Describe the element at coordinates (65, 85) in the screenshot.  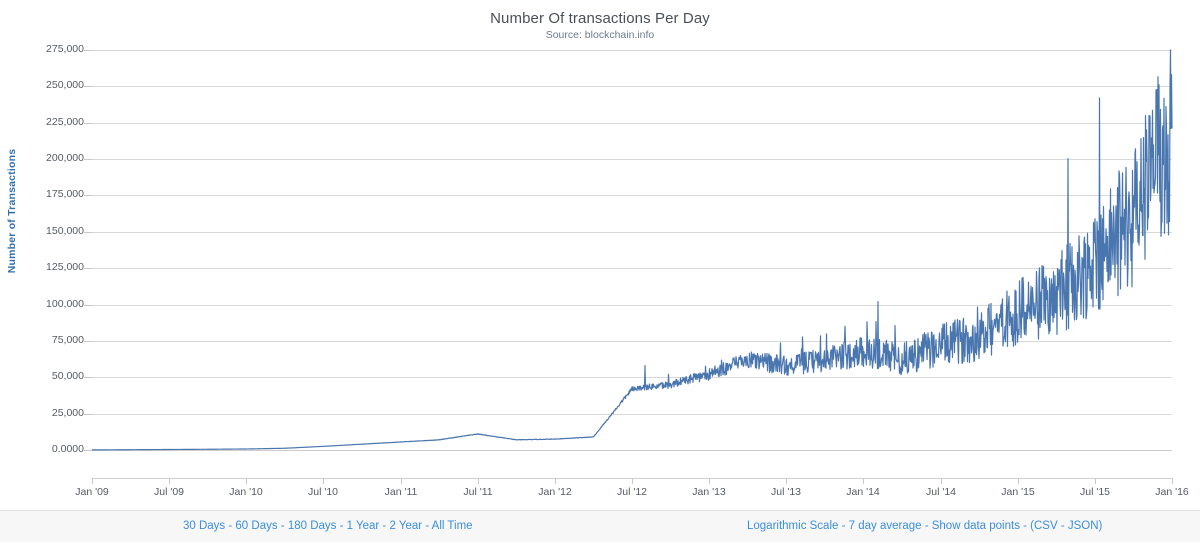
I see `y-tick-label: 250,000` at that location.